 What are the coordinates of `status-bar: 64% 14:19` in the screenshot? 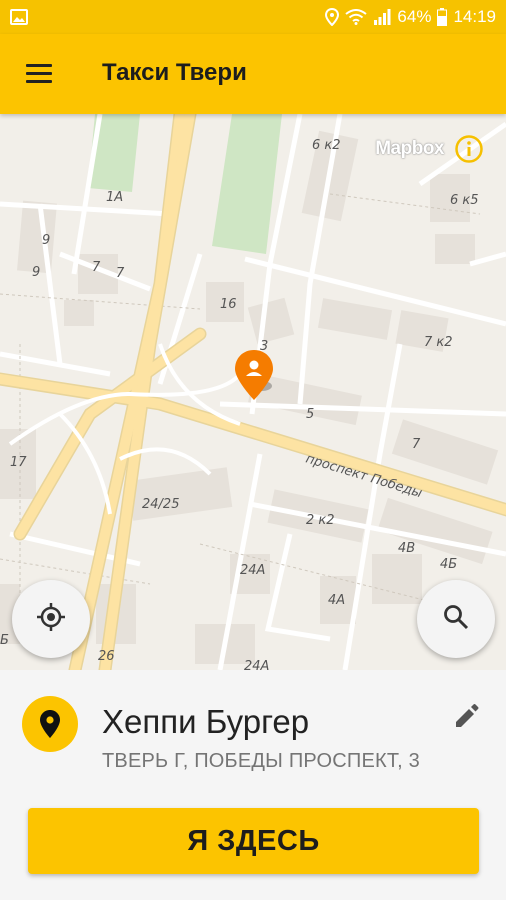 It's located at (253, 17).